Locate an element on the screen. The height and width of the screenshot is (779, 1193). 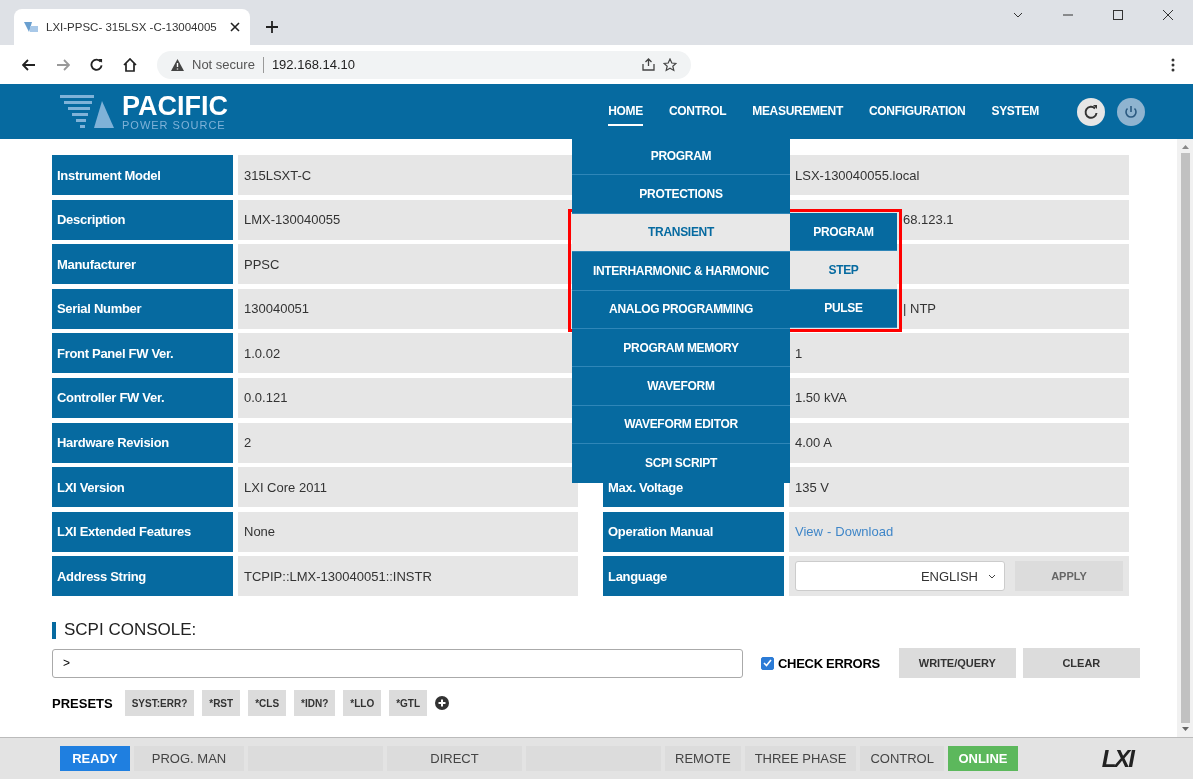
url-text: 192.168.14.10 is located at coordinates (313, 64).